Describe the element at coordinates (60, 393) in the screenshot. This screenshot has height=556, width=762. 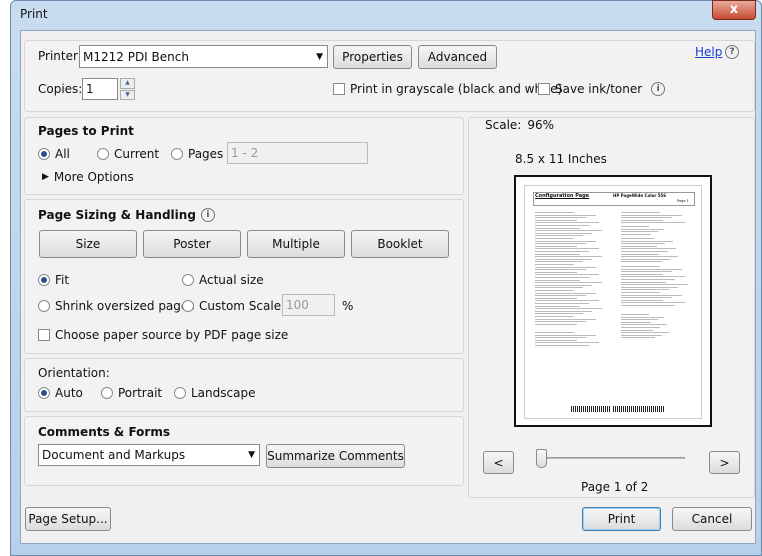
I see `radio-auto: Auto` at that location.